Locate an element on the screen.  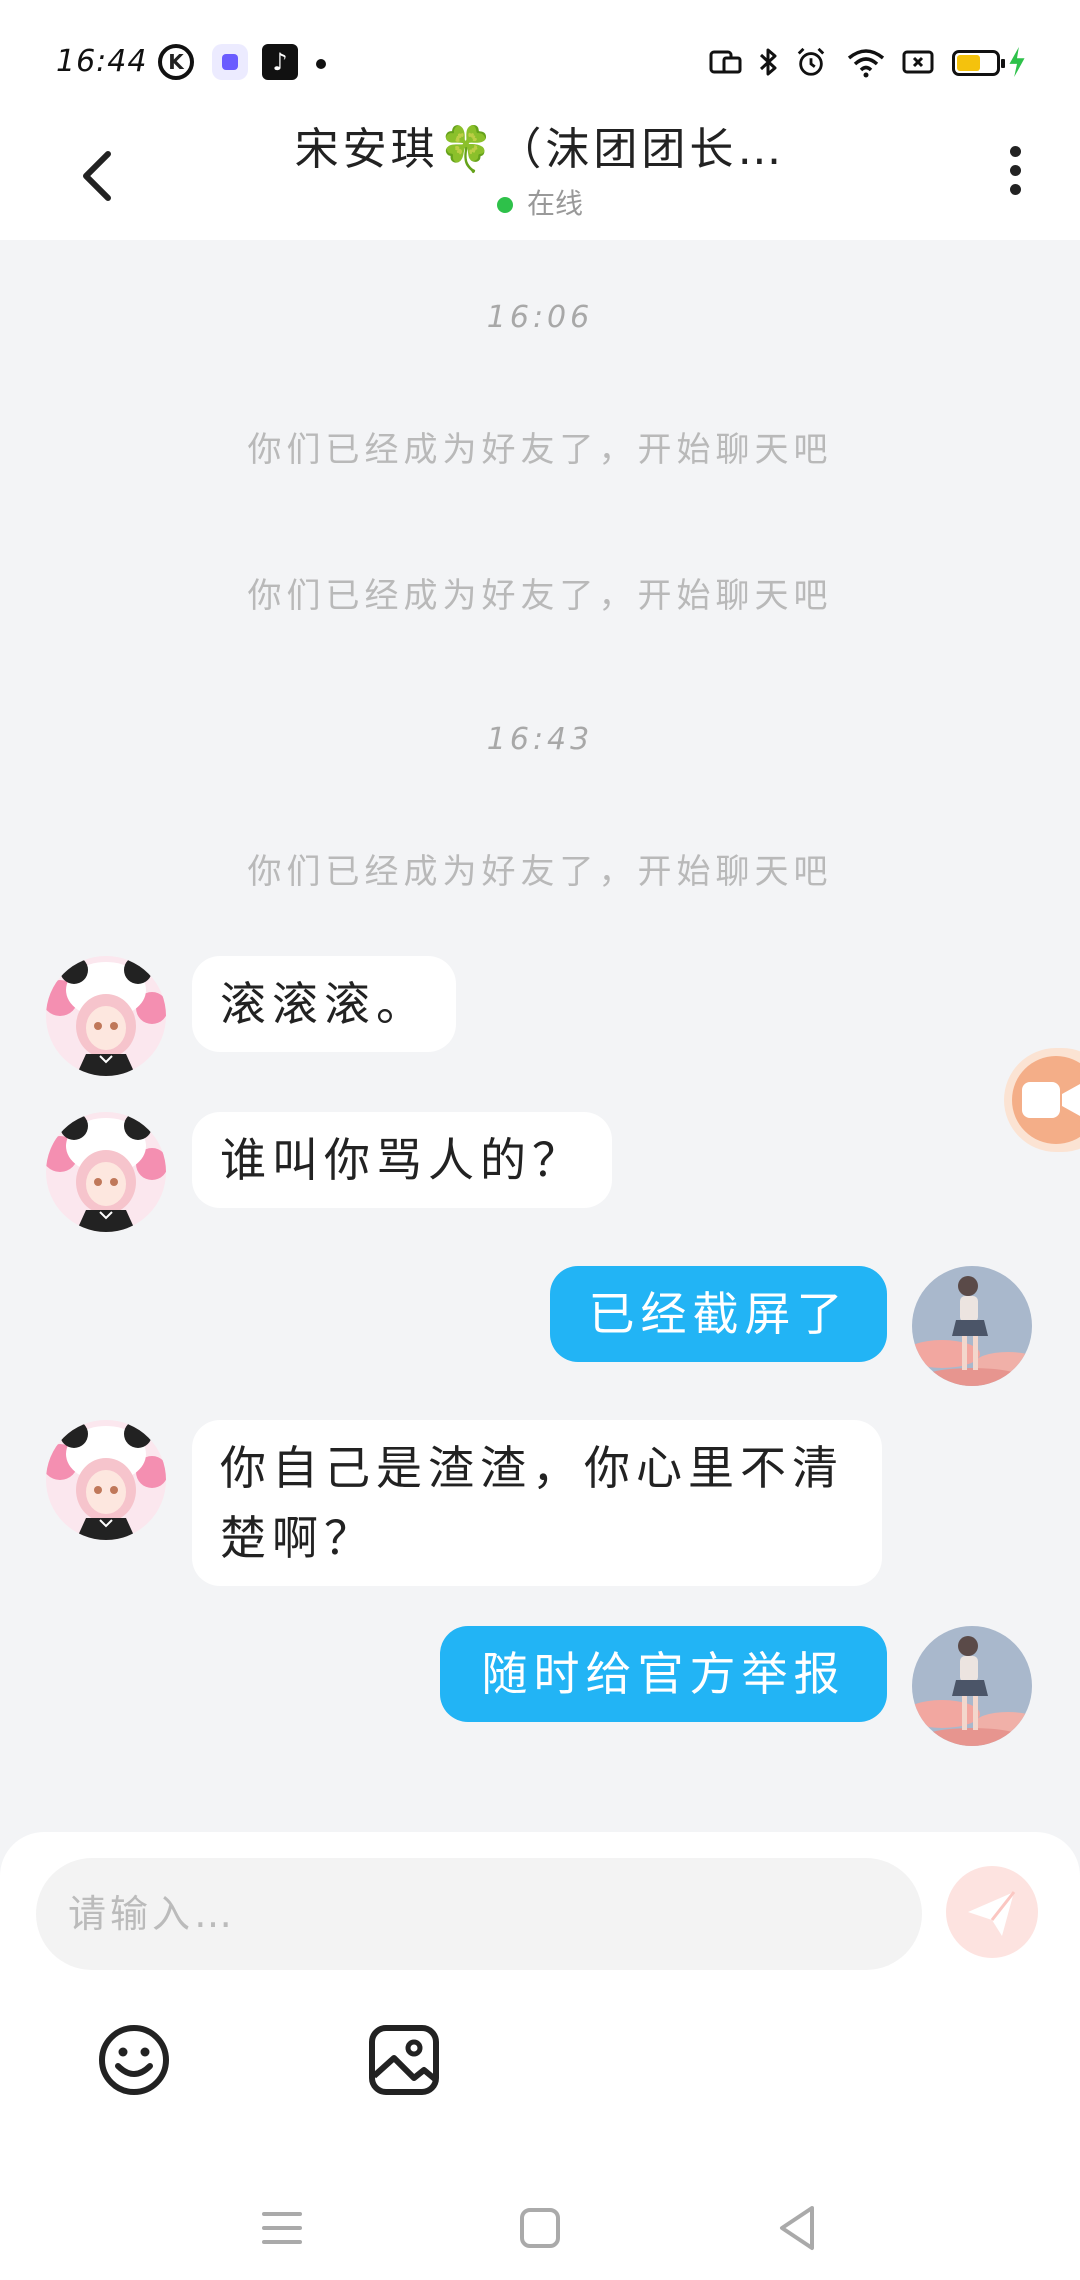
bluetooth-icon is located at coordinates (768, 62).